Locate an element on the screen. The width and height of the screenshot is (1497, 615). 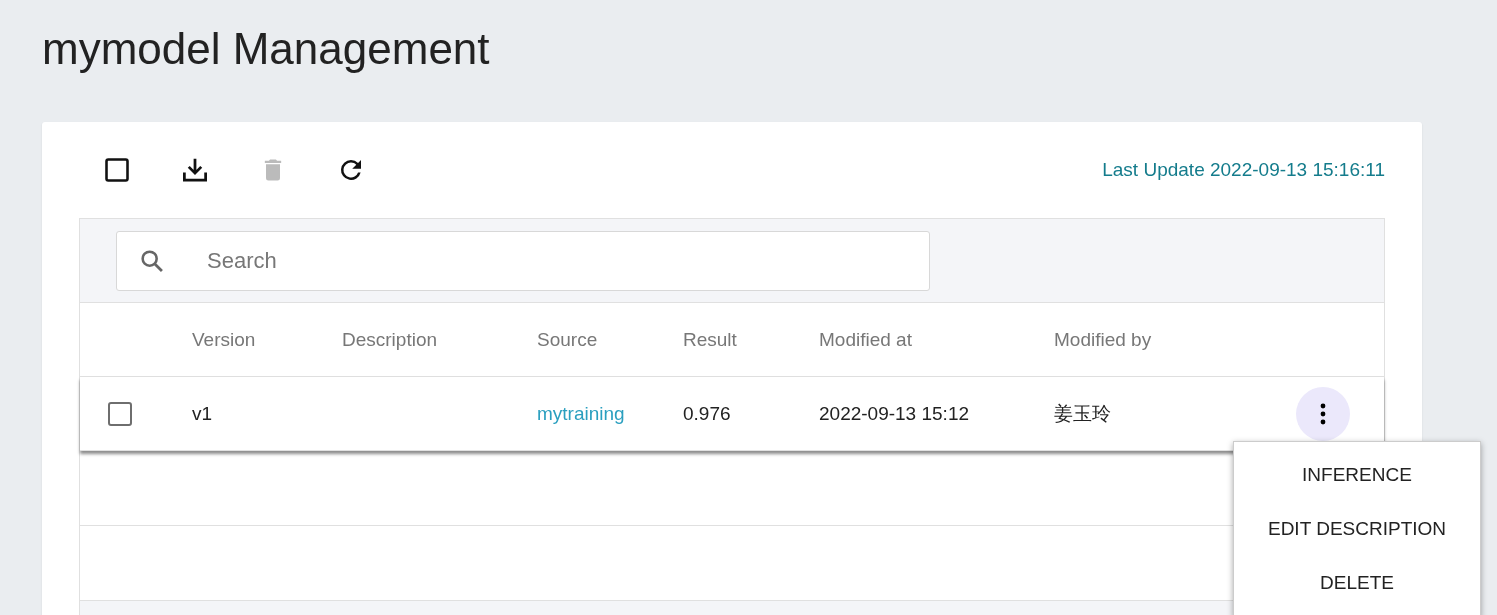
column-header: Modified at is located at coordinates (866, 339).